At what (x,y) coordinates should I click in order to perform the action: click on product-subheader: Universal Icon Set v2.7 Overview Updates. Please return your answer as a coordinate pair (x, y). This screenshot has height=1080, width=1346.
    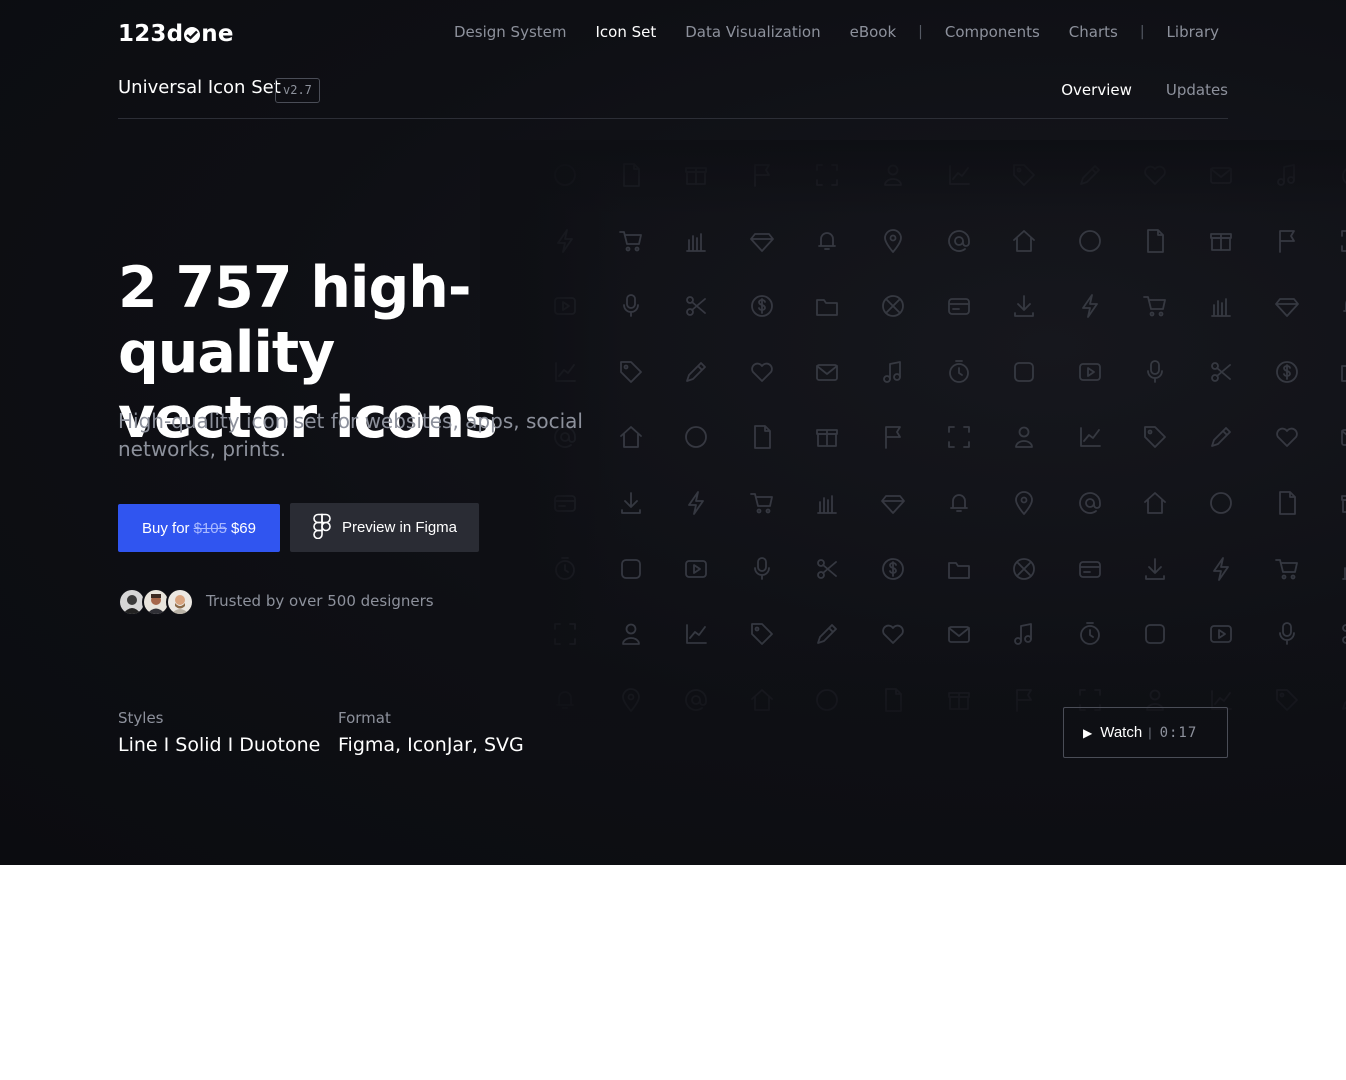
    Looking at the image, I should click on (673, 96).